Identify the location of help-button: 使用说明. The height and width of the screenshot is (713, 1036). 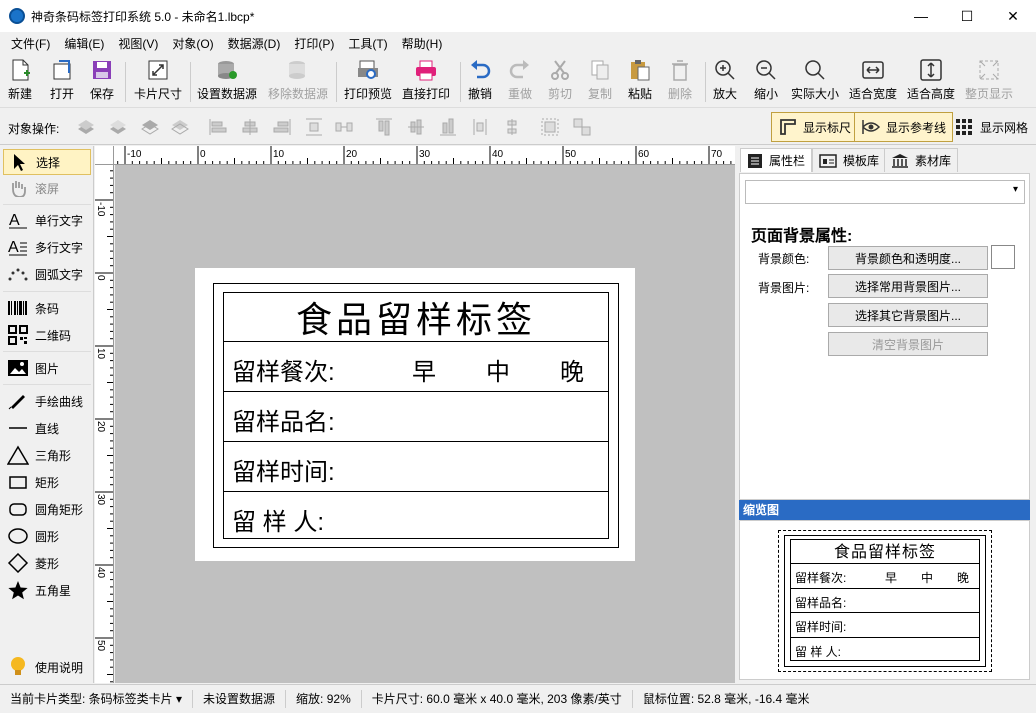
(47, 667).